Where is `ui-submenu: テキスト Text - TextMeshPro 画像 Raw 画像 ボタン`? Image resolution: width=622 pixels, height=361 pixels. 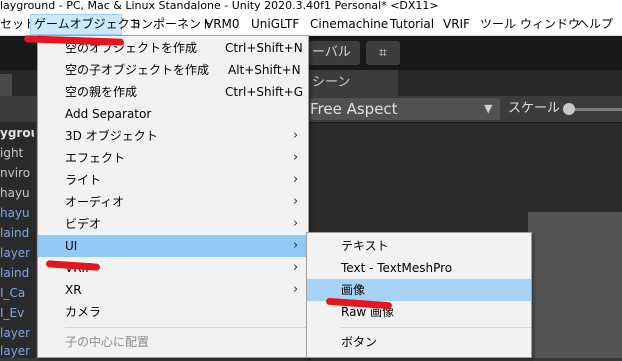
ui-submenu: テキスト Text - TextMeshPro 画像 Raw 画像 ボタン is located at coordinates (419, 295).